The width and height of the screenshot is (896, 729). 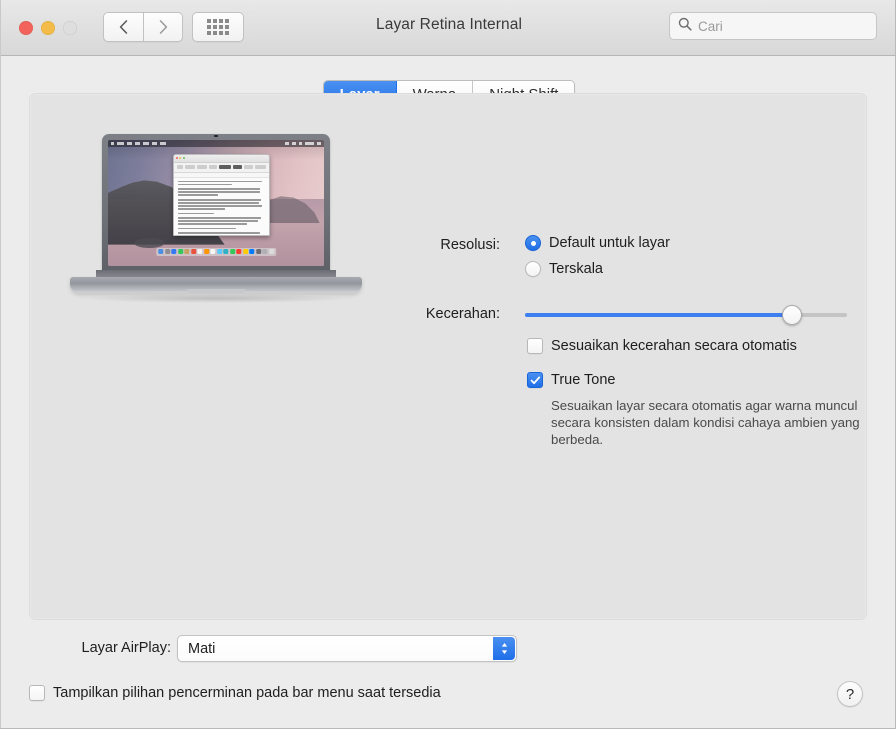 I want to click on resolution-option-default: Default untuk layar, so click(x=597, y=243).